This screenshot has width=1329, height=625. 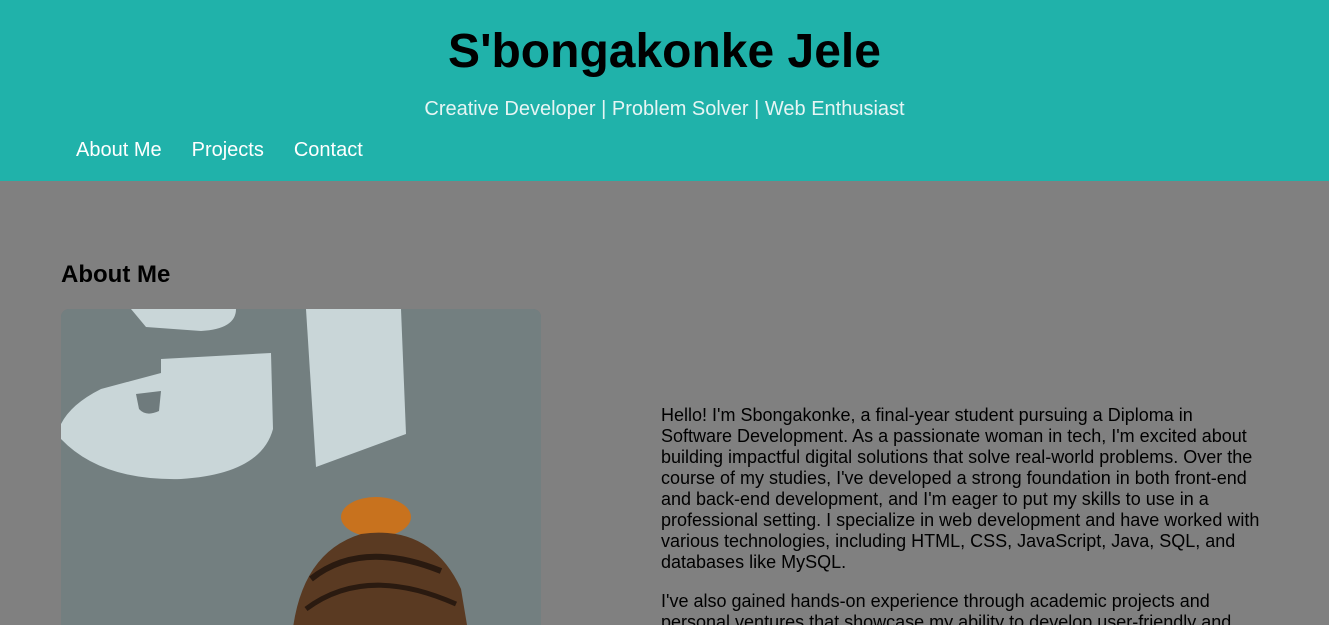 What do you see at coordinates (328, 150) in the screenshot?
I see `nav-link-contact: Contact` at bounding box center [328, 150].